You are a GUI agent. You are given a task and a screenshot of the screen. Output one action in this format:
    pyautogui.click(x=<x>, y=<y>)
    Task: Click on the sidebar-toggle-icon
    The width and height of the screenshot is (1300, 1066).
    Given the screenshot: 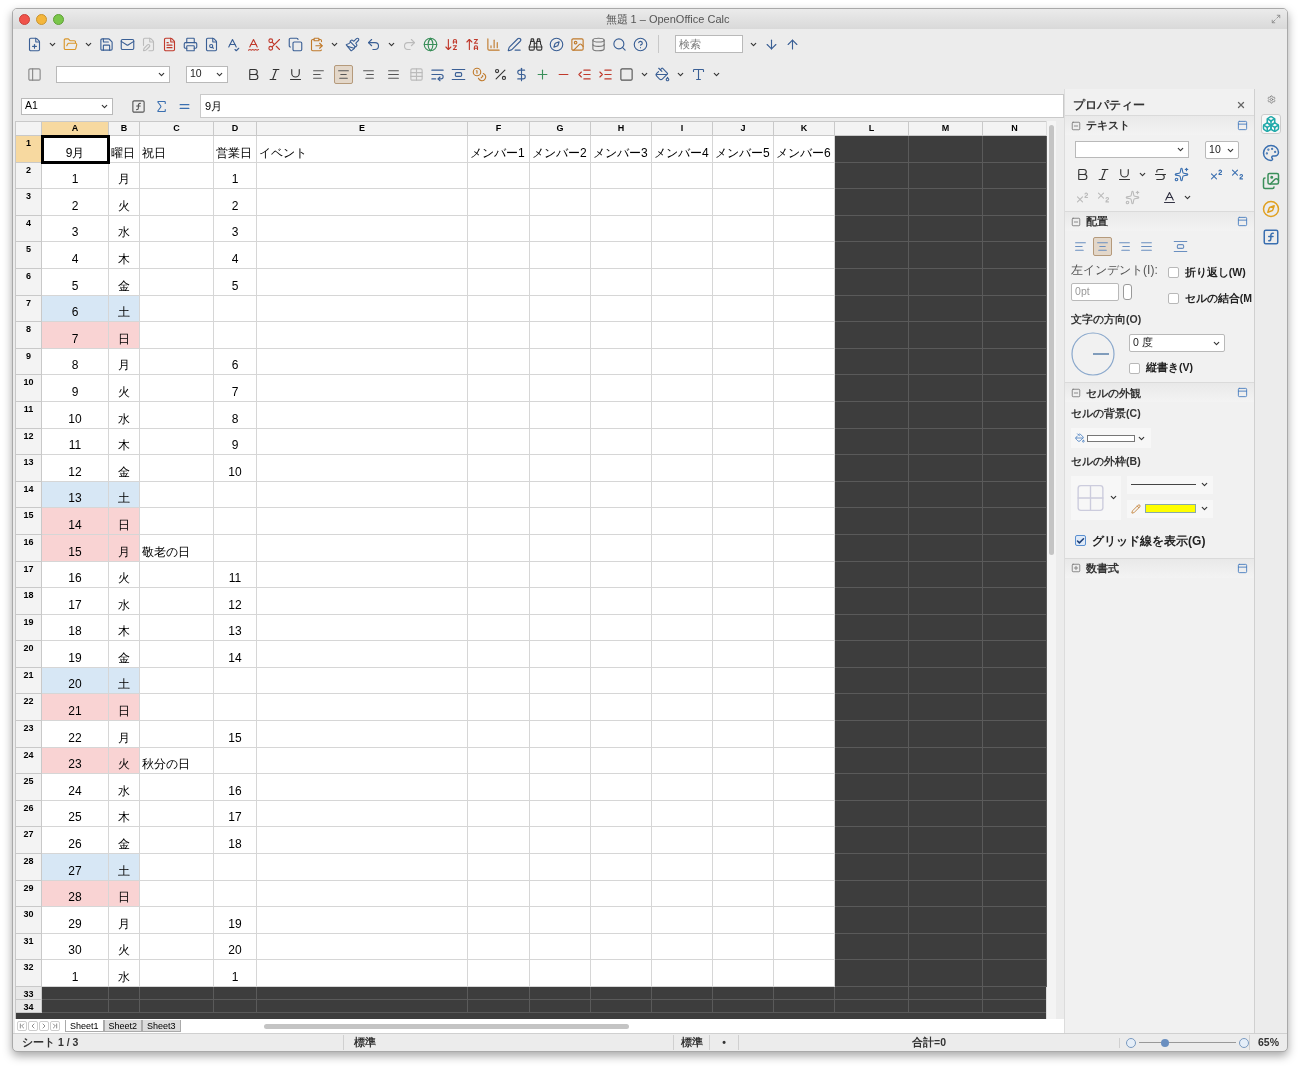 What is the action you would take?
    pyautogui.click(x=34, y=74)
    